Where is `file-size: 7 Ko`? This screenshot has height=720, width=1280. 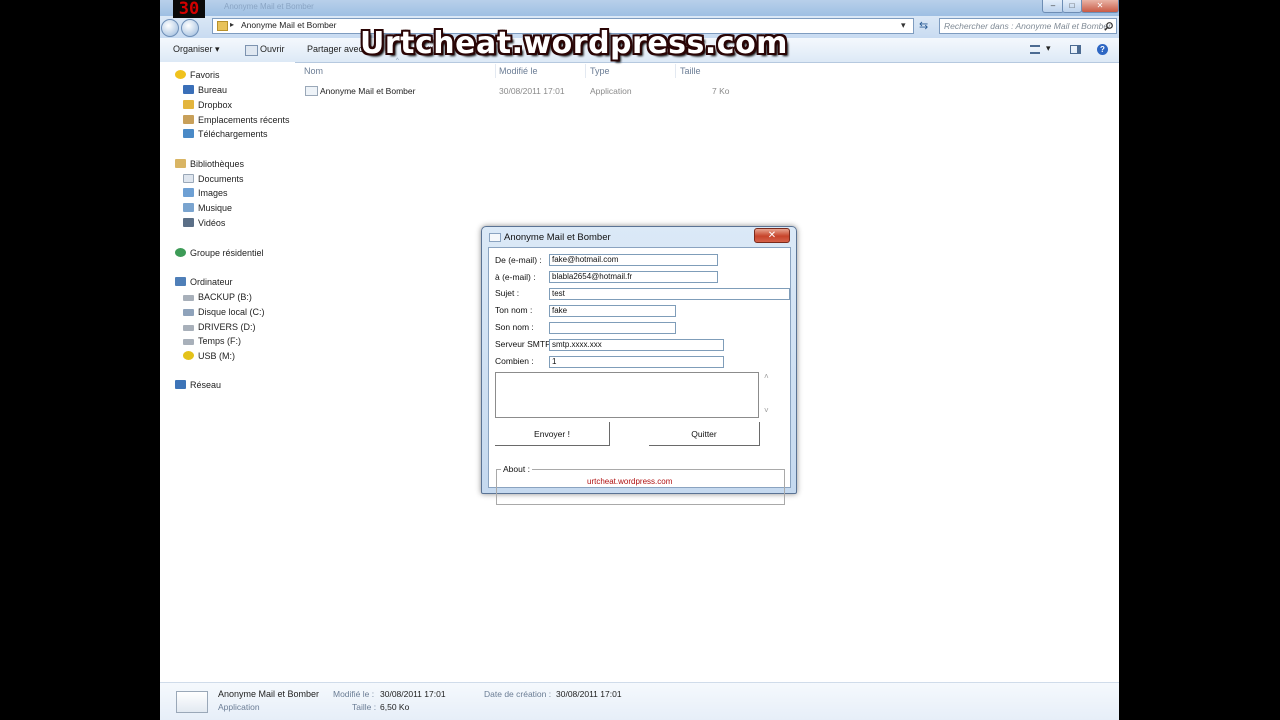 file-size: 7 Ko is located at coordinates (721, 91).